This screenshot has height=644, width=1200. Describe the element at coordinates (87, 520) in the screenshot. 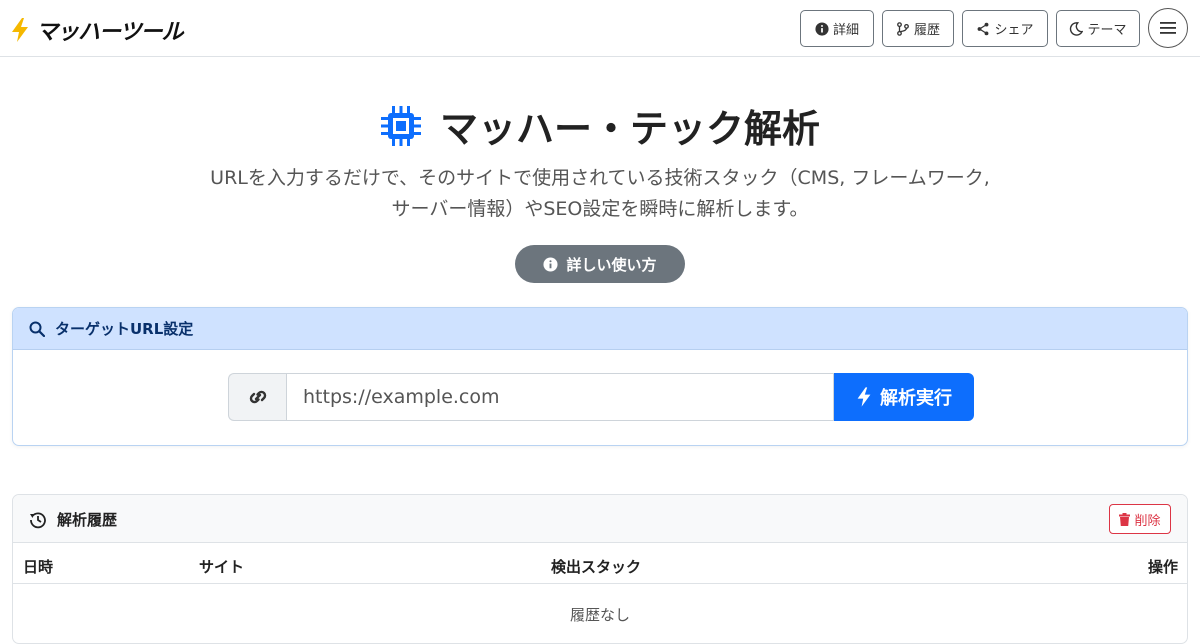

I see `history-card-title: 解析履歴` at that location.